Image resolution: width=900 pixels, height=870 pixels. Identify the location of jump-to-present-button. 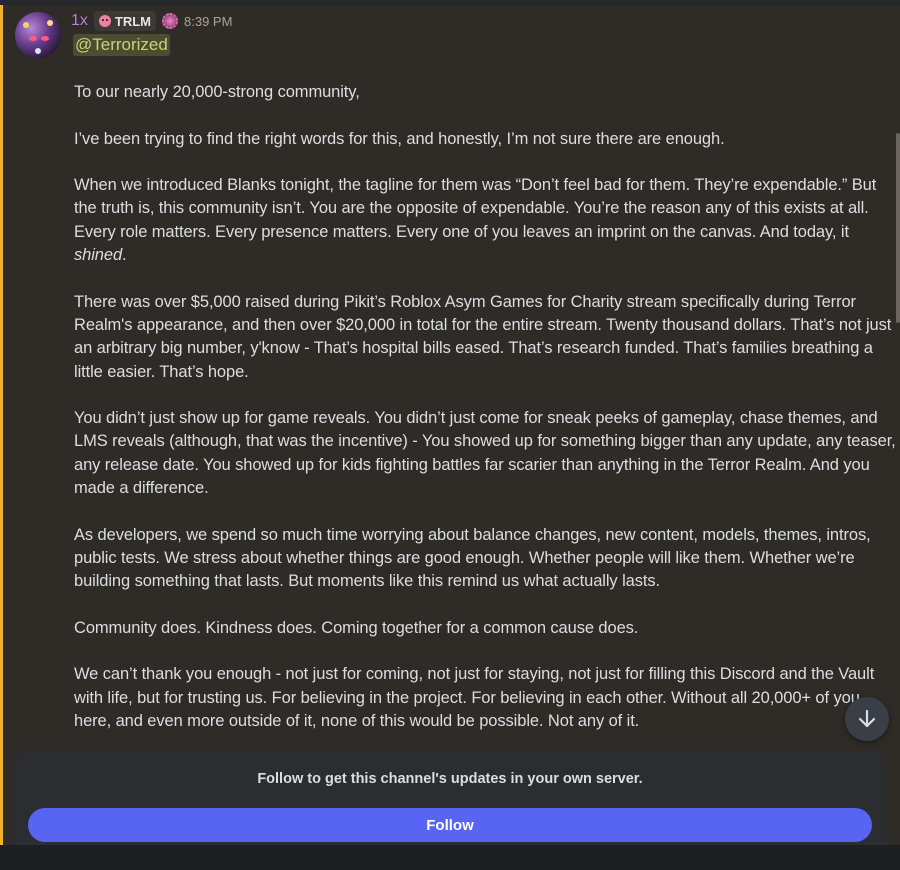
(867, 719).